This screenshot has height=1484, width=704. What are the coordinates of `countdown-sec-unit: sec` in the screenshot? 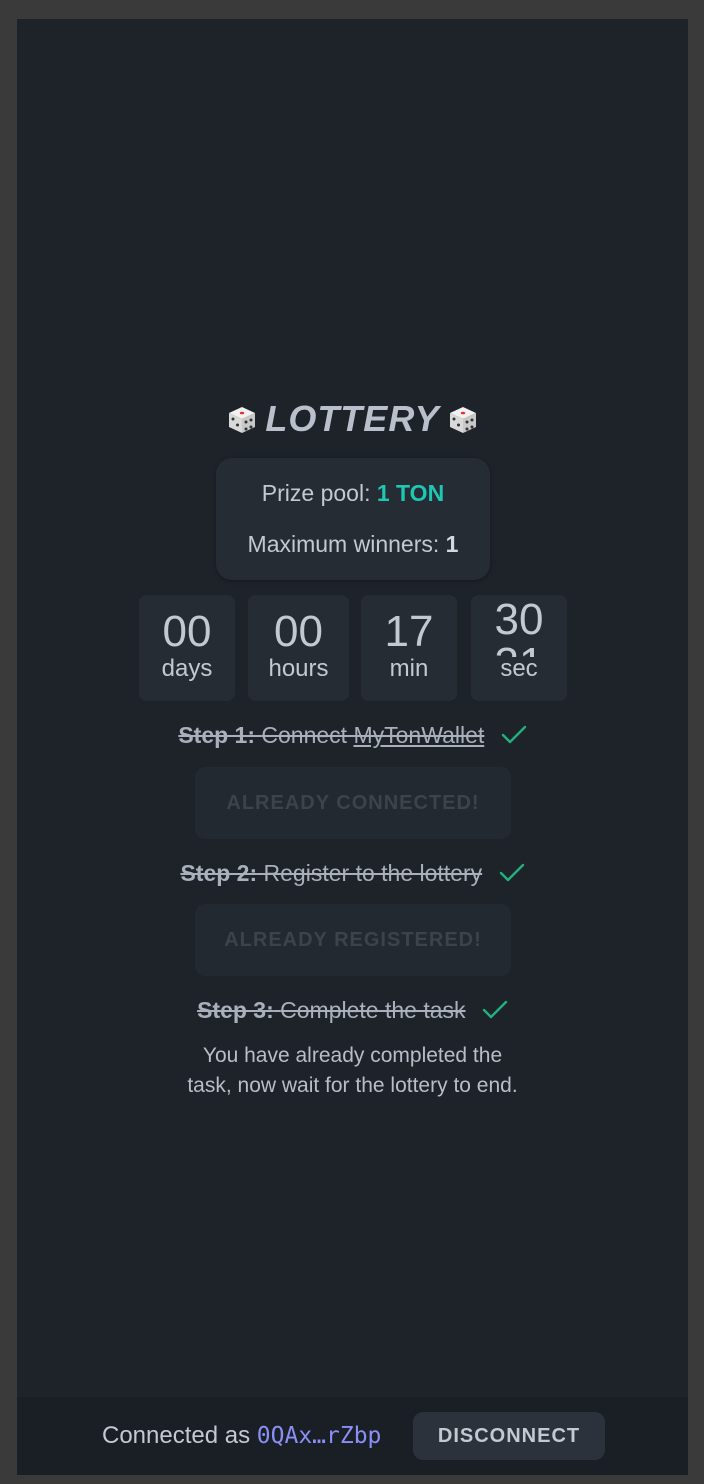 It's located at (519, 668).